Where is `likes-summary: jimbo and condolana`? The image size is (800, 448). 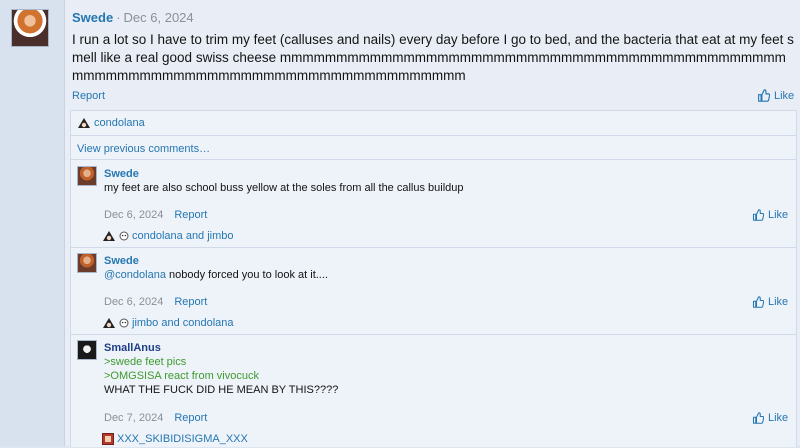
likes-summary: jimbo and condolana is located at coordinates (168, 323).